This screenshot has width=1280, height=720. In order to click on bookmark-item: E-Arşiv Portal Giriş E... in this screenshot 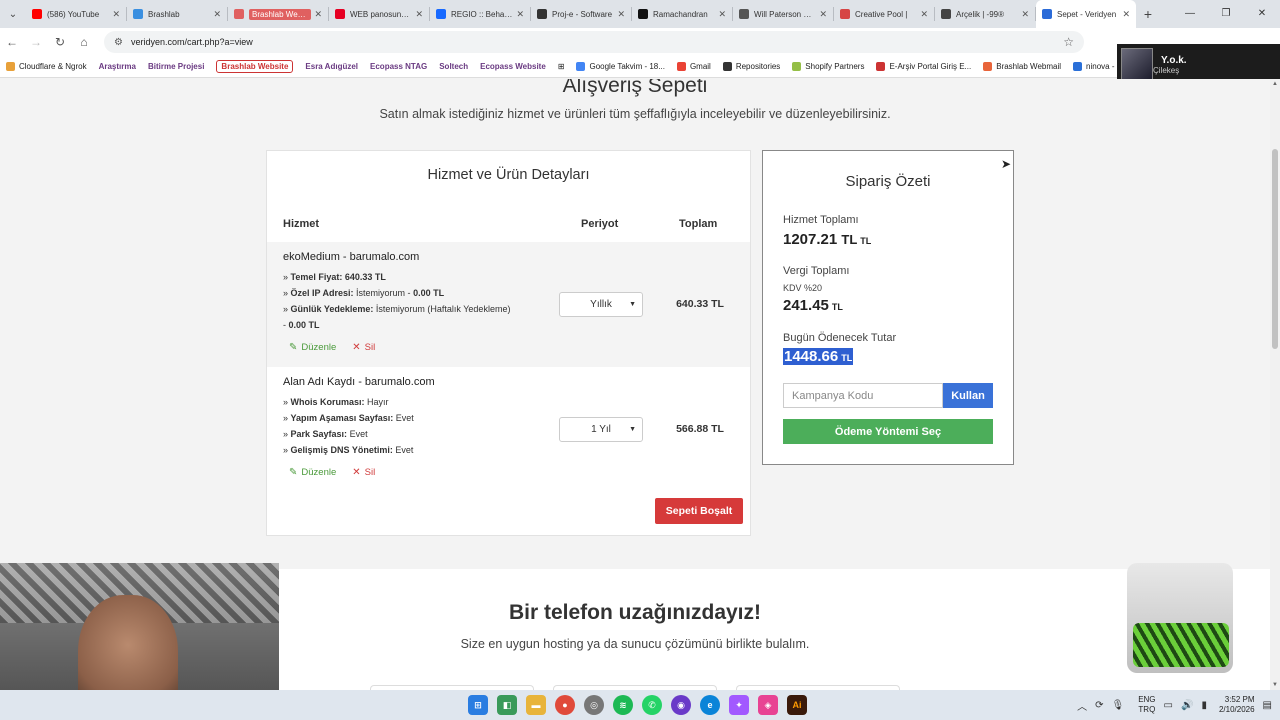, I will do `click(923, 66)`.